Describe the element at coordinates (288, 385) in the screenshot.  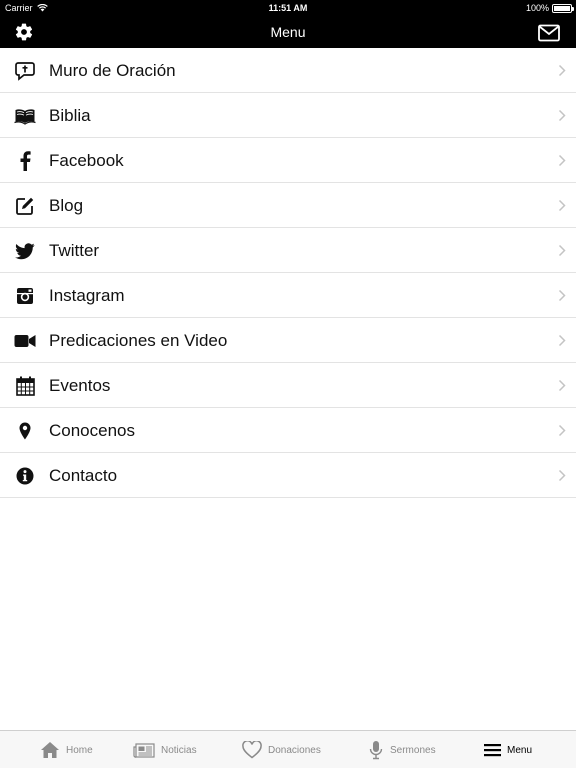
I see `menu-item-eventos: Eventos` at that location.